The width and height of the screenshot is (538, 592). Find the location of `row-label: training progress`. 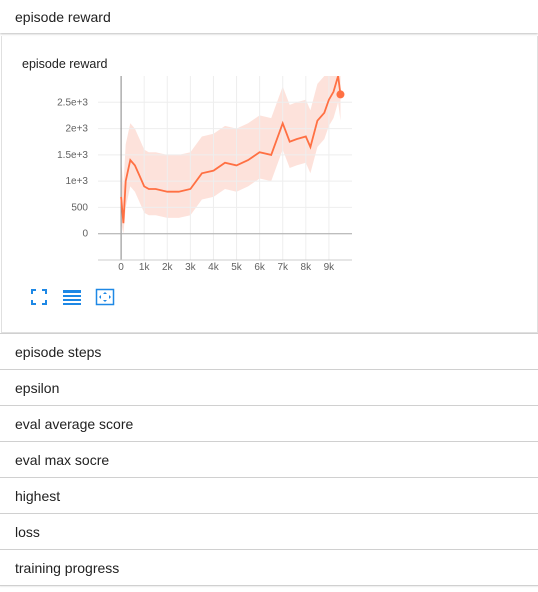

row-label: training progress is located at coordinates (67, 567).